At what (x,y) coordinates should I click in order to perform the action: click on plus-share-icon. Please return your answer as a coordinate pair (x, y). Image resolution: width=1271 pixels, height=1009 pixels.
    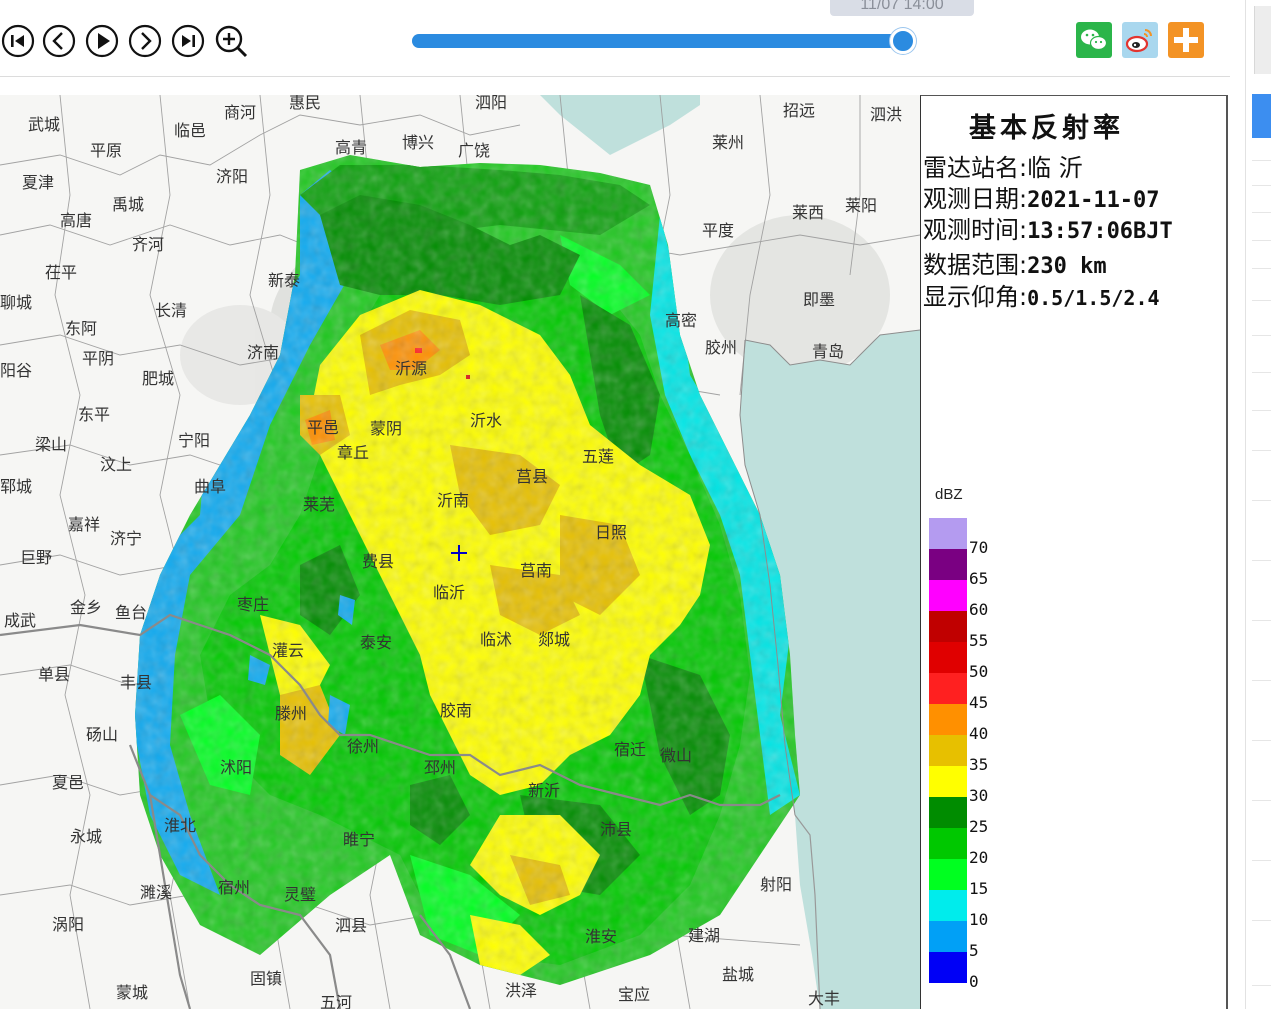
    Looking at the image, I should click on (1186, 40).